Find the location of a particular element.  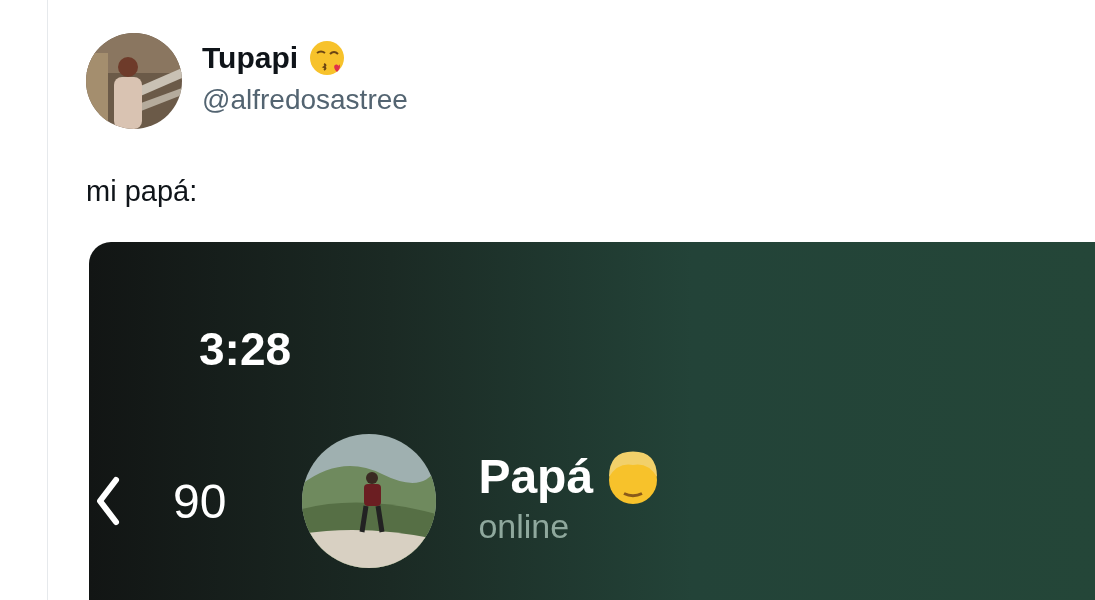

author-name: Tupapi is located at coordinates (250, 58).